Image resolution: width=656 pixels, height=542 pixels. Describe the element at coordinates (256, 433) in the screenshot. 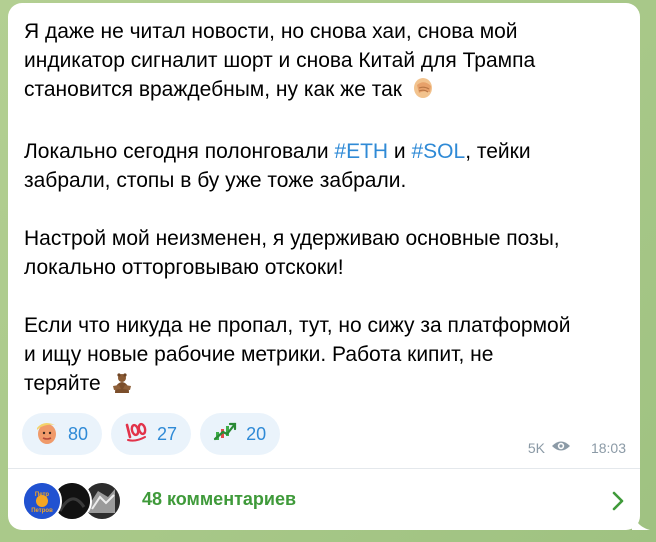

I see `reaction-count: 20` at that location.